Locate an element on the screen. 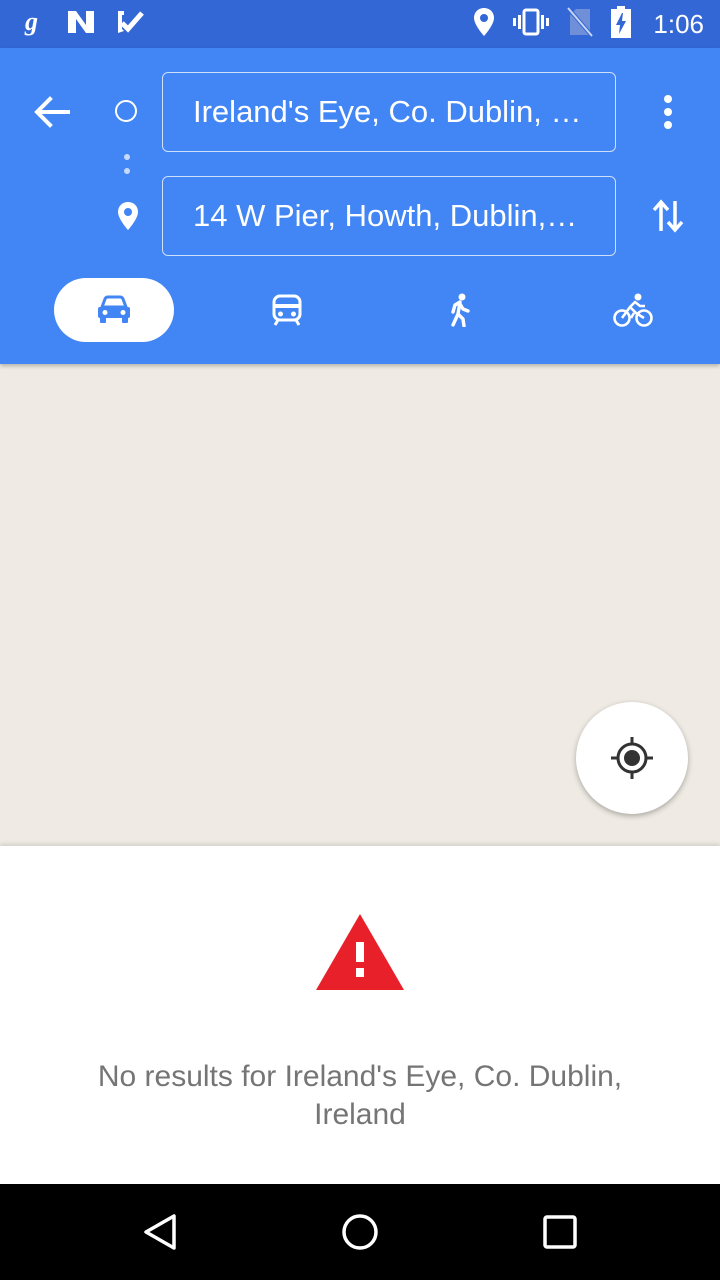  battery-charging-icon is located at coordinates (621, 24).